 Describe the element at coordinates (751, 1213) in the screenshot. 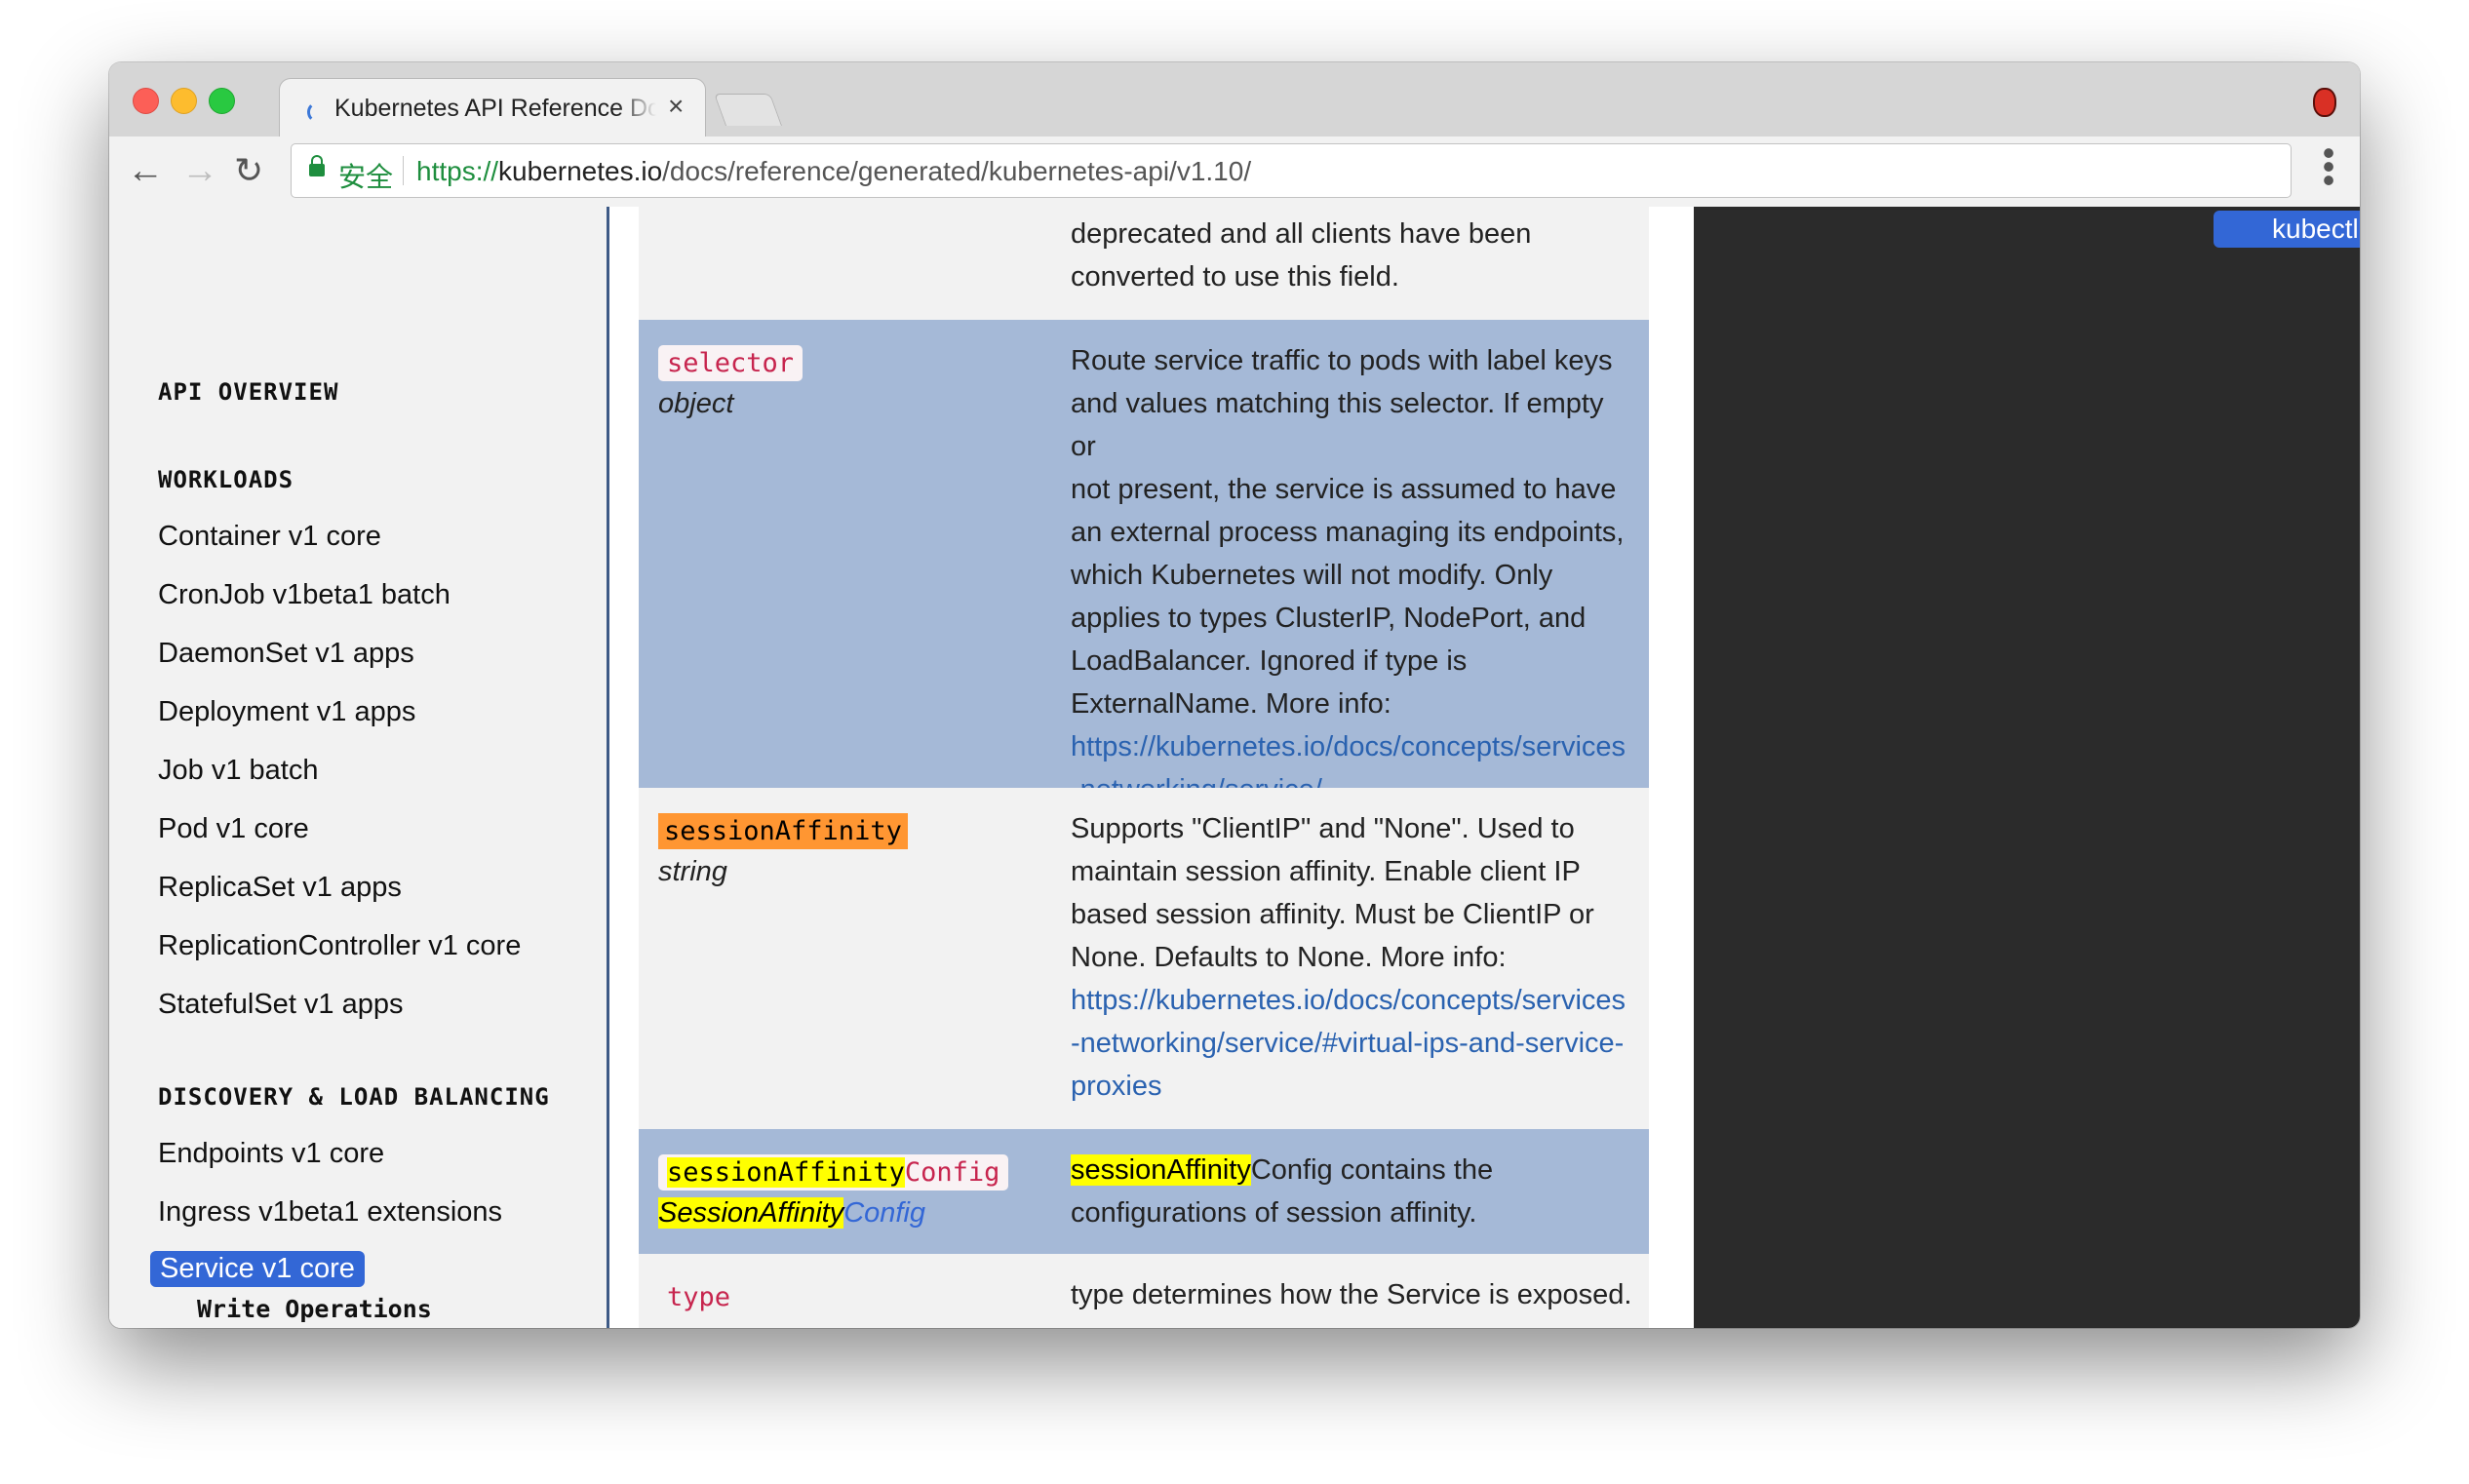

I see `search-highlight: SessionAffinity` at that location.